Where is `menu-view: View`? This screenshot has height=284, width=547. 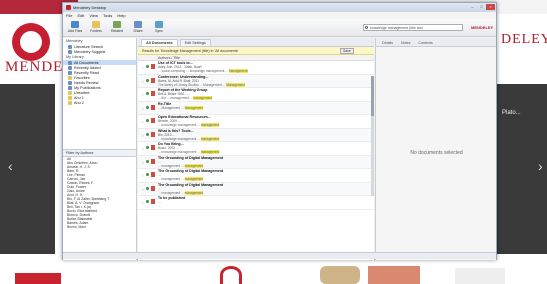 menu-view: View is located at coordinates (93, 15).